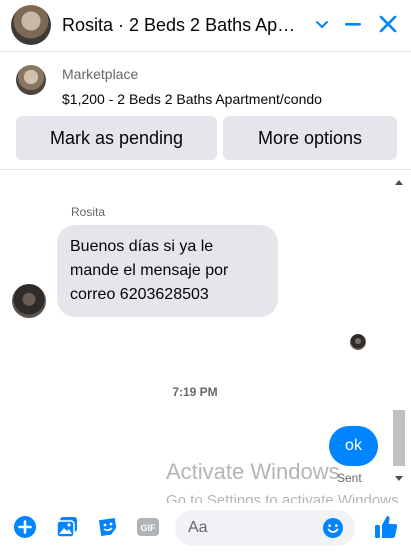 The image size is (411, 558). What do you see at coordinates (192, 99) in the screenshot?
I see `listing-title: $1,200 - 2 Beds 2 Baths Apartment/condo` at bounding box center [192, 99].